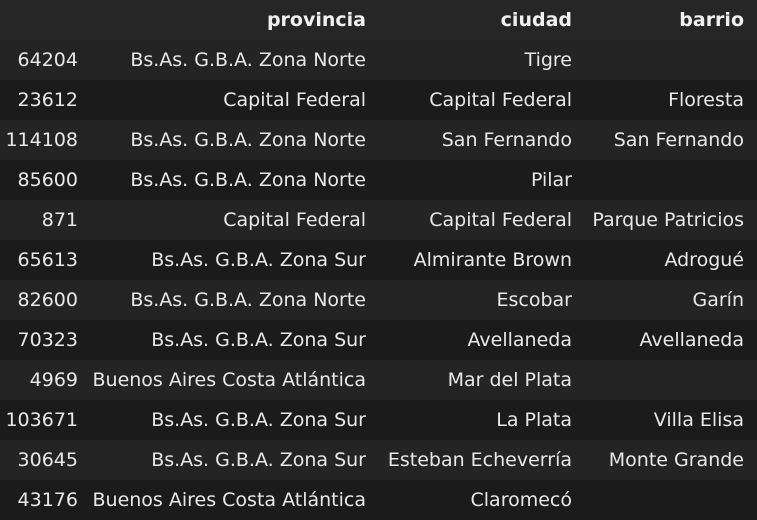 The width and height of the screenshot is (757, 520). What do you see at coordinates (536, 20) in the screenshot?
I see `header-ciudad: ciudad` at bounding box center [536, 20].